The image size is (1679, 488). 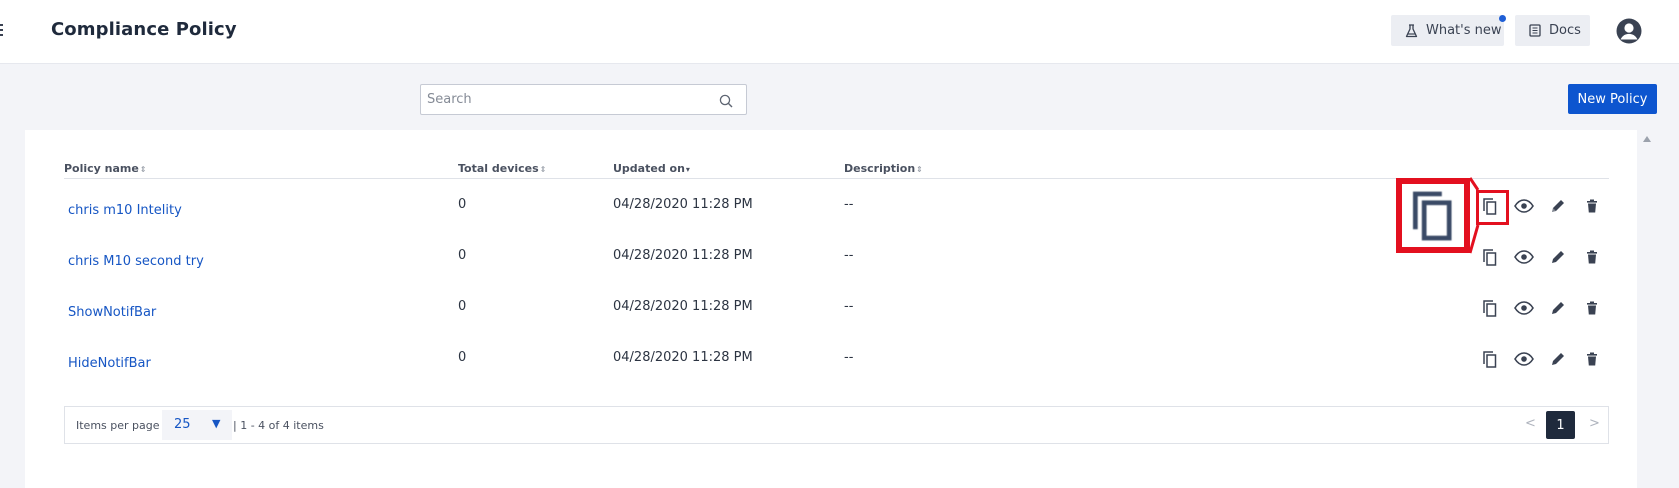 What do you see at coordinates (567, 99) in the screenshot?
I see `search-input` at bounding box center [567, 99].